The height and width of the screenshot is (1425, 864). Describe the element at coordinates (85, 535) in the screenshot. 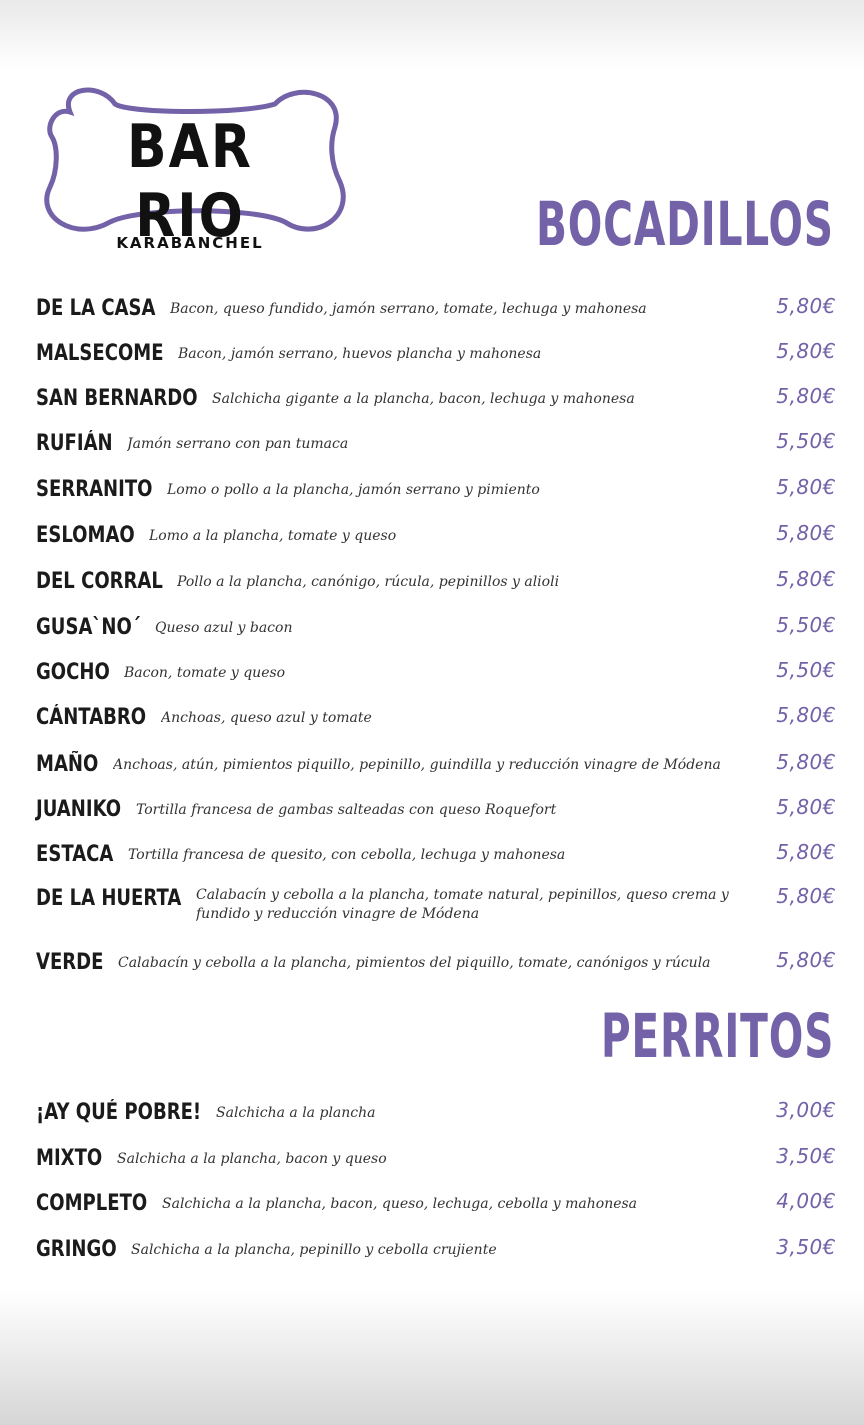

I see `item-name: ESLOMAO` at that location.